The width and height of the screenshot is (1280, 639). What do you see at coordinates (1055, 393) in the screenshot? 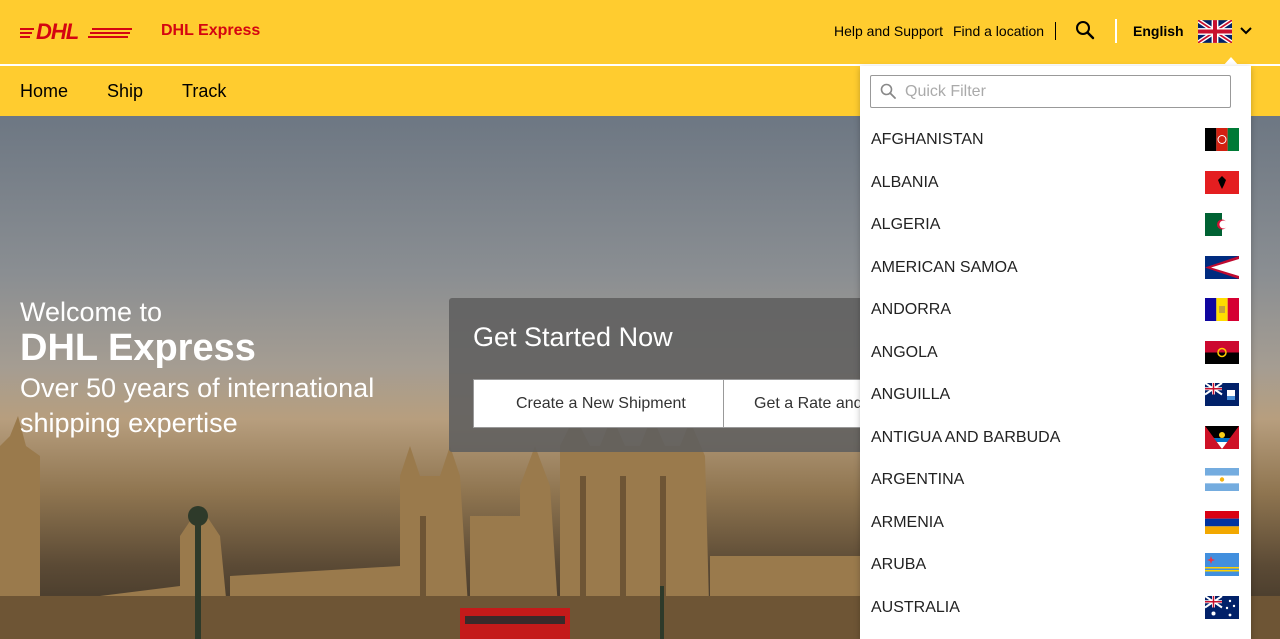
I see `country-option: ANGUILLA` at bounding box center [1055, 393].